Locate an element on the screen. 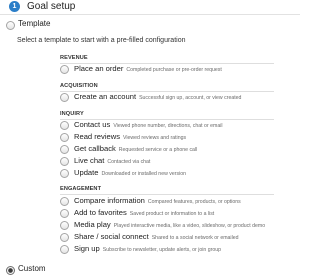  option-label: Update is located at coordinates (86, 172).